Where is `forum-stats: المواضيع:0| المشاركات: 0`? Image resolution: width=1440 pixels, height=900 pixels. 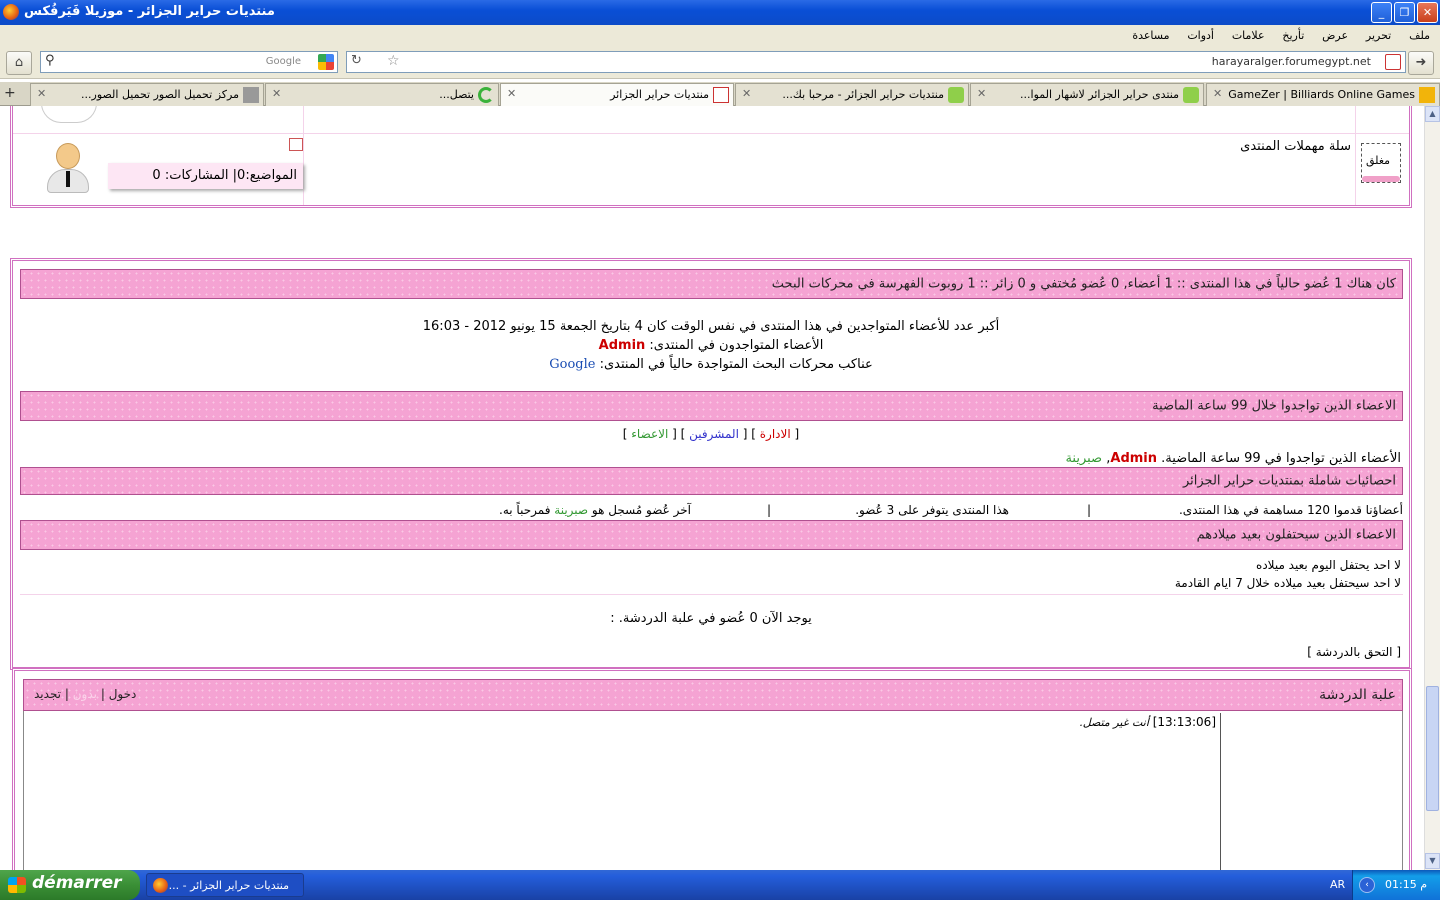
forum-stats: المواضيع:0| المشاركات: 0 is located at coordinates (224, 175).